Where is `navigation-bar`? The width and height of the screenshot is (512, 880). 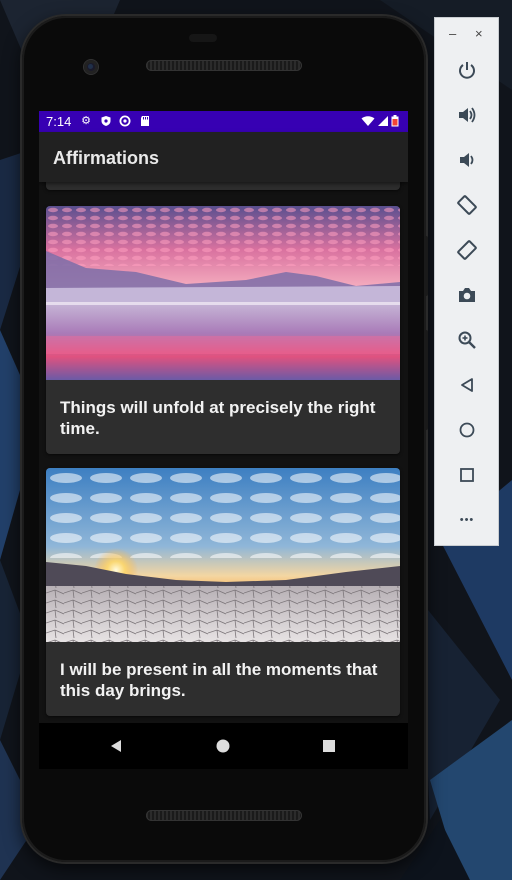 navigation-bar is located at coordinates (223, 746).